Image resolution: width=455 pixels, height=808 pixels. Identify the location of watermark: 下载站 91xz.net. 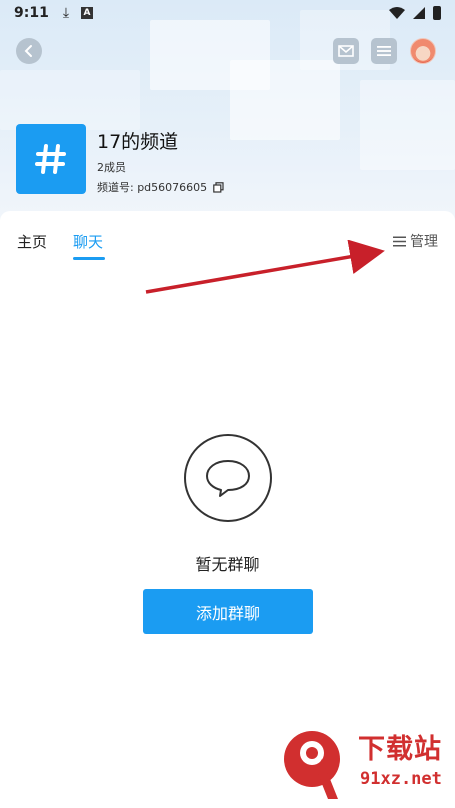
(367, 763).